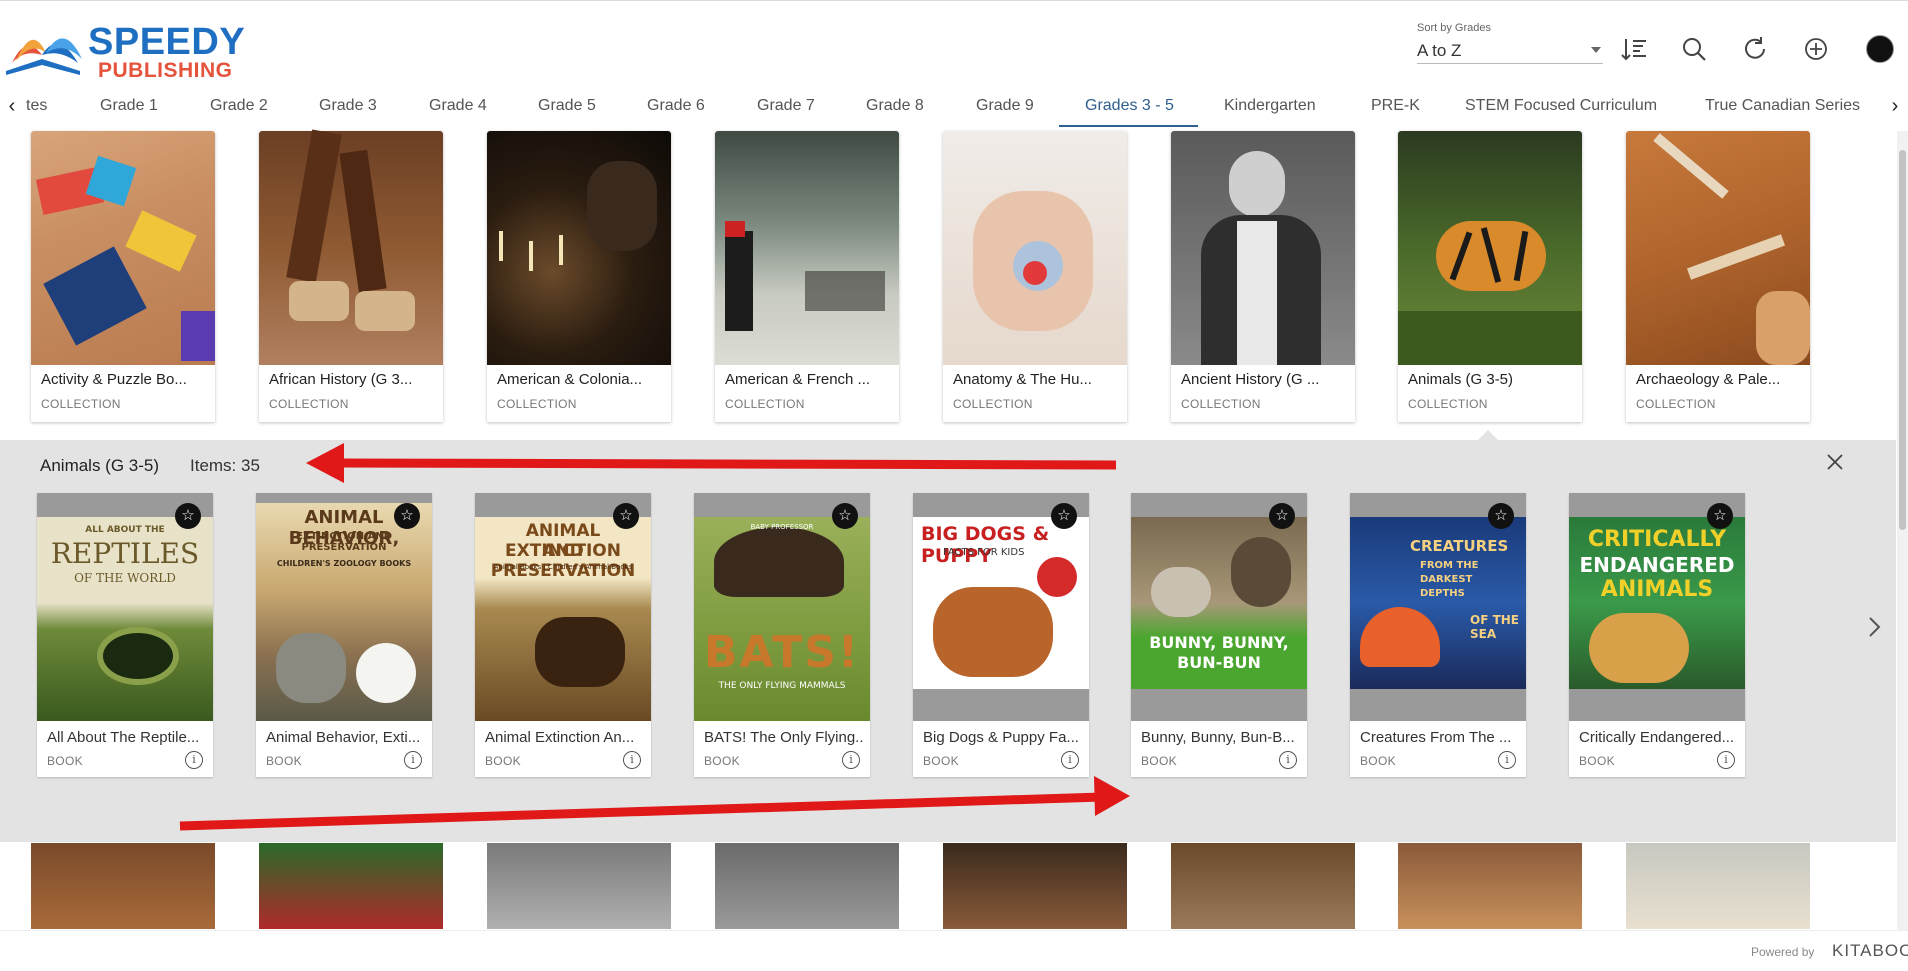 The width and height of the screenshot is (1908, 971). What do you see at coordinates (1461, 379) in the screenshot?
I see `collection-title: Animals (G 3-5)` at bounding box center [1461, 379].